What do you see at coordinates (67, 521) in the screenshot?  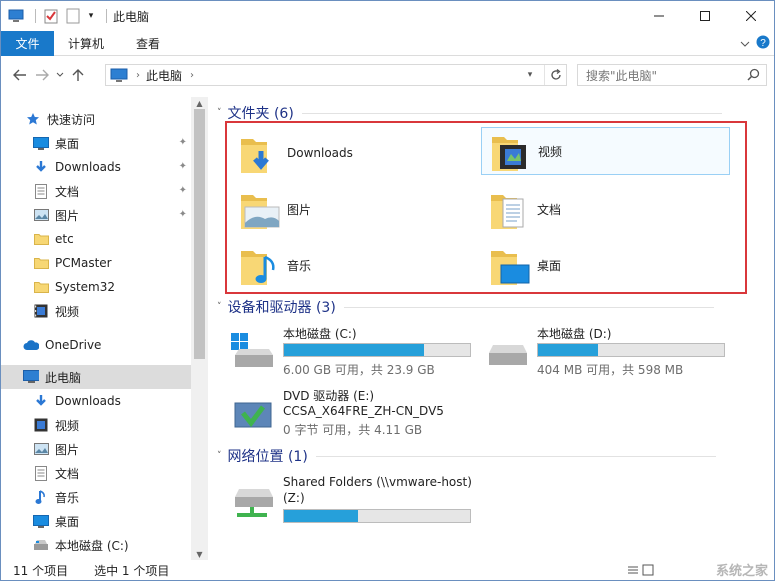 I see `nav-label: 桌面` at bounding box center [67, 521].